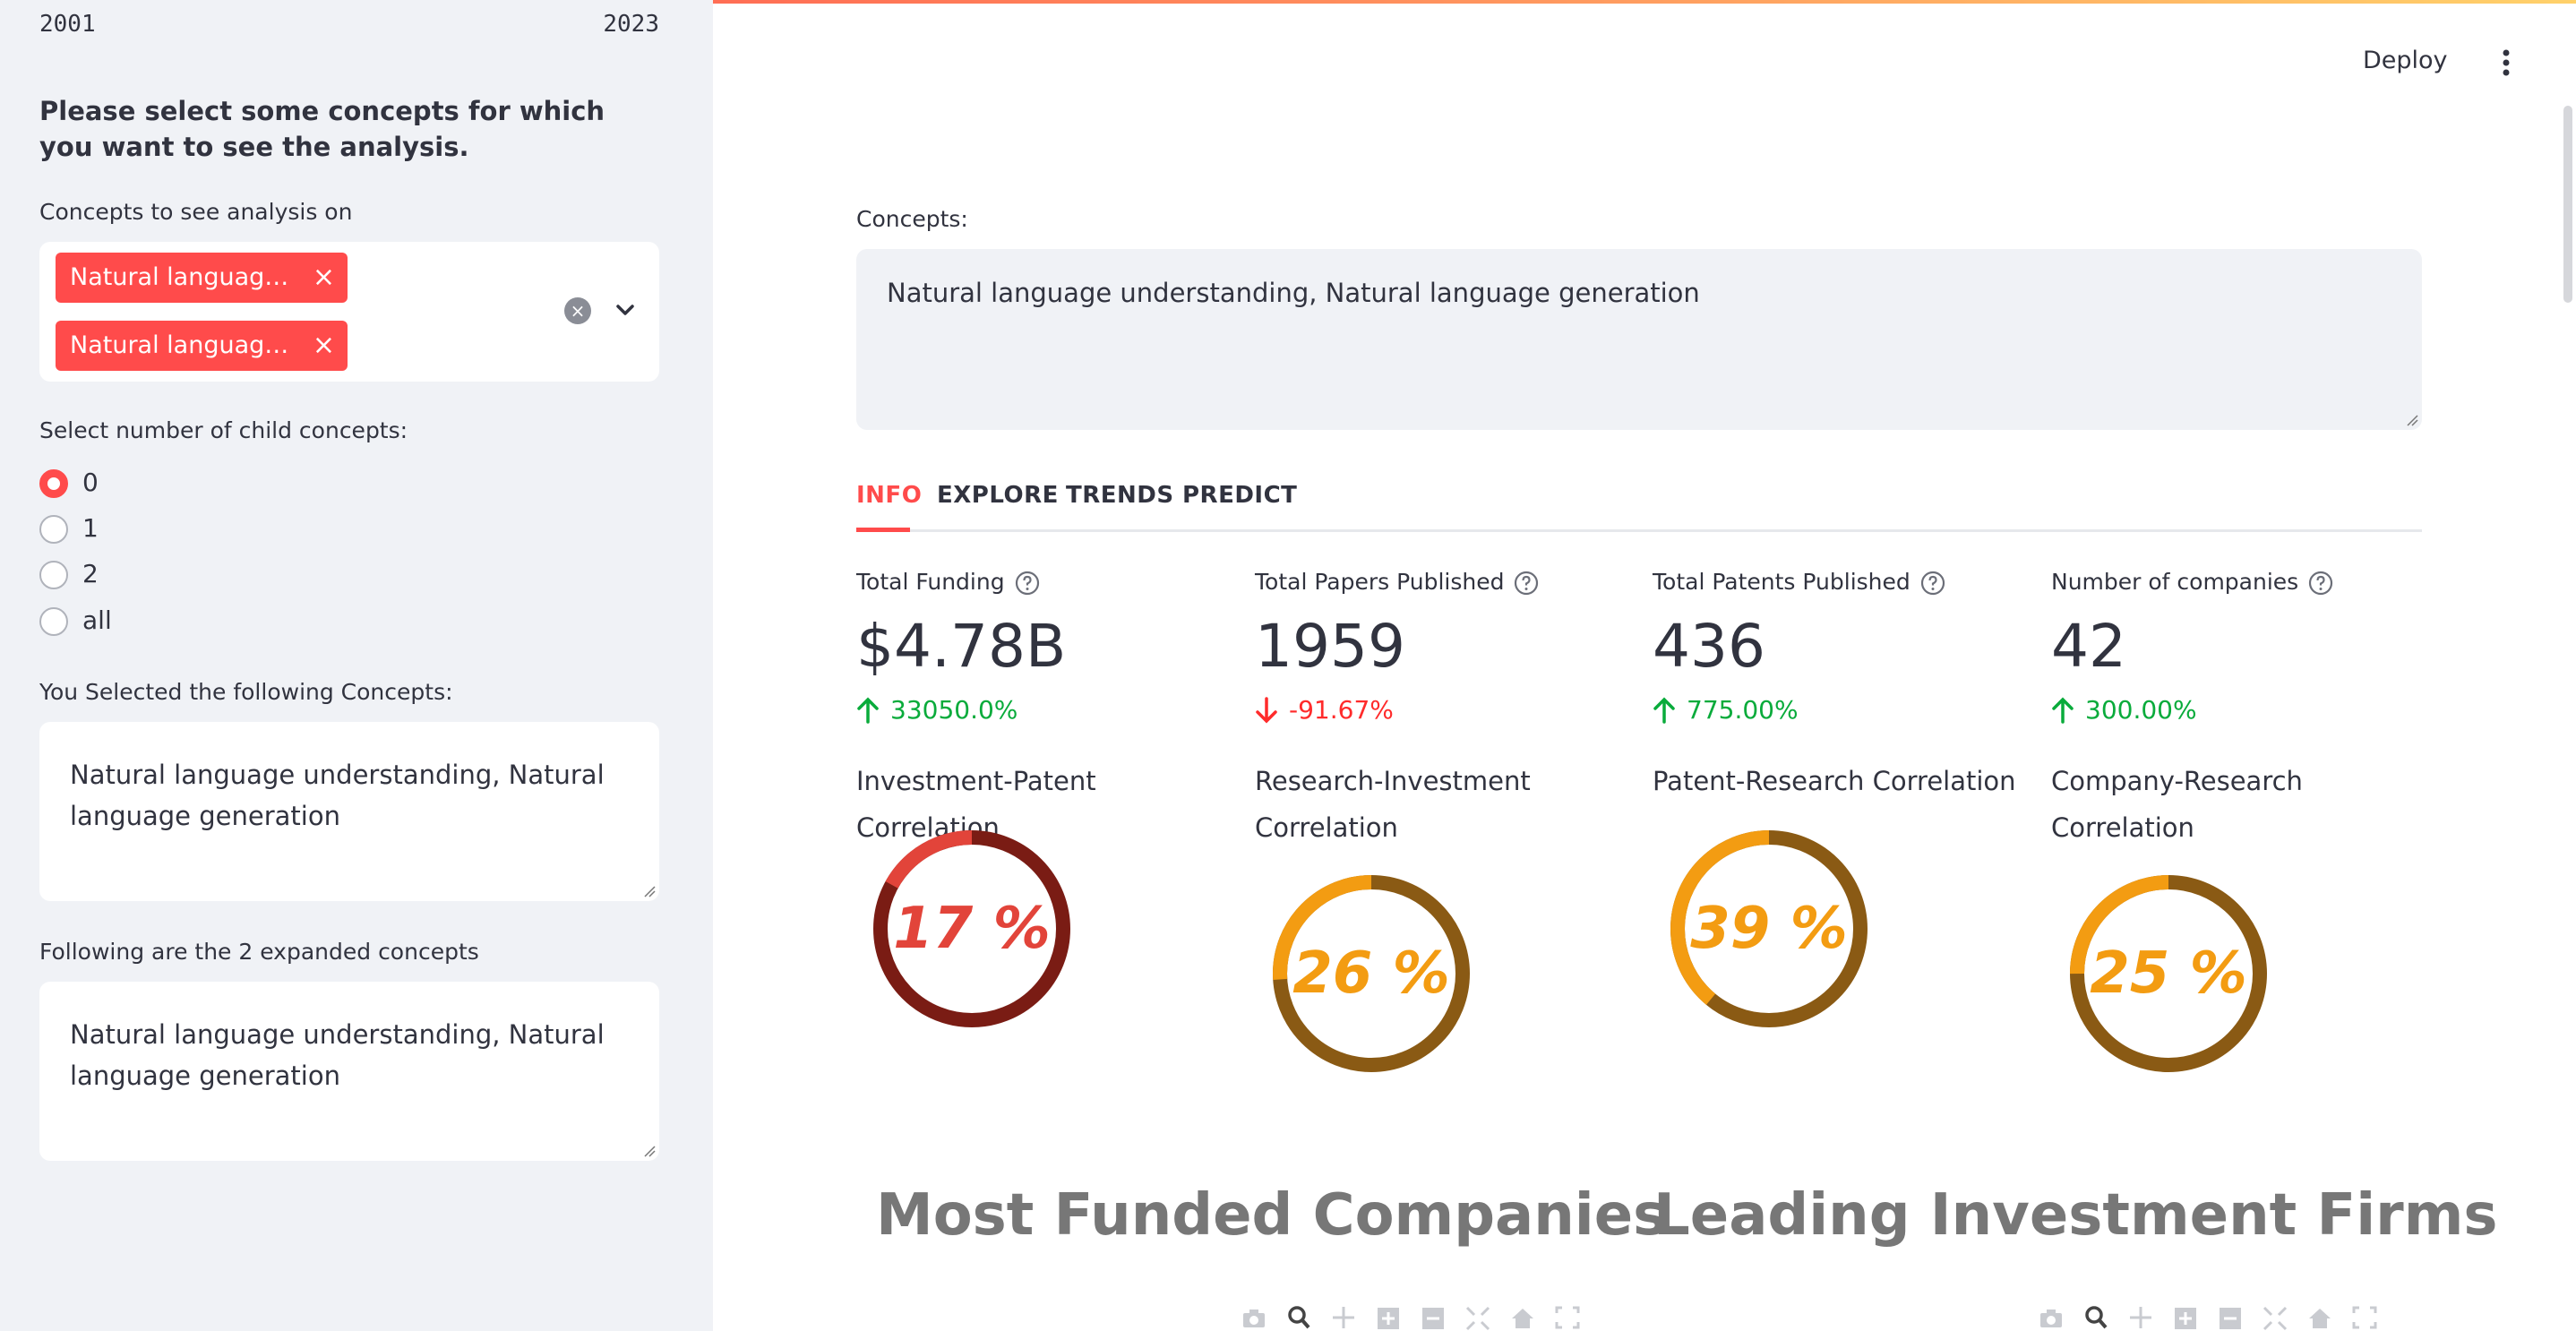  I want to click on slider-min-value: 2001, so click(67, 24).